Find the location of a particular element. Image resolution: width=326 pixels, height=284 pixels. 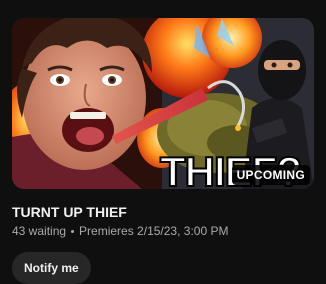

premiere-date: Premieres 2/15/23, 3:00 PM is located at coordinates (154, 231).